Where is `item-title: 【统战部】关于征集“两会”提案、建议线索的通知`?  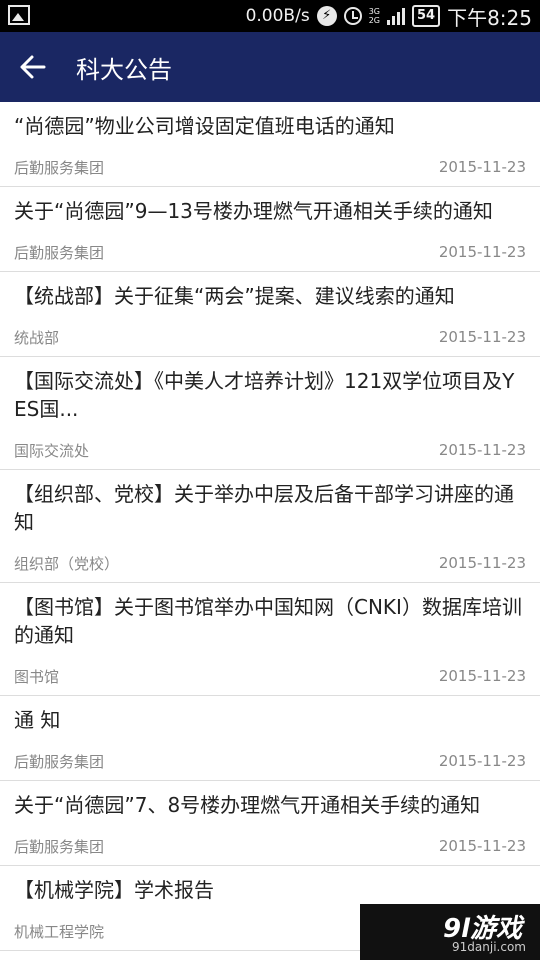 item-title: 【统战部】关于征集“两会”提案、建议线索的通知 is located at coordinates (234, 296).